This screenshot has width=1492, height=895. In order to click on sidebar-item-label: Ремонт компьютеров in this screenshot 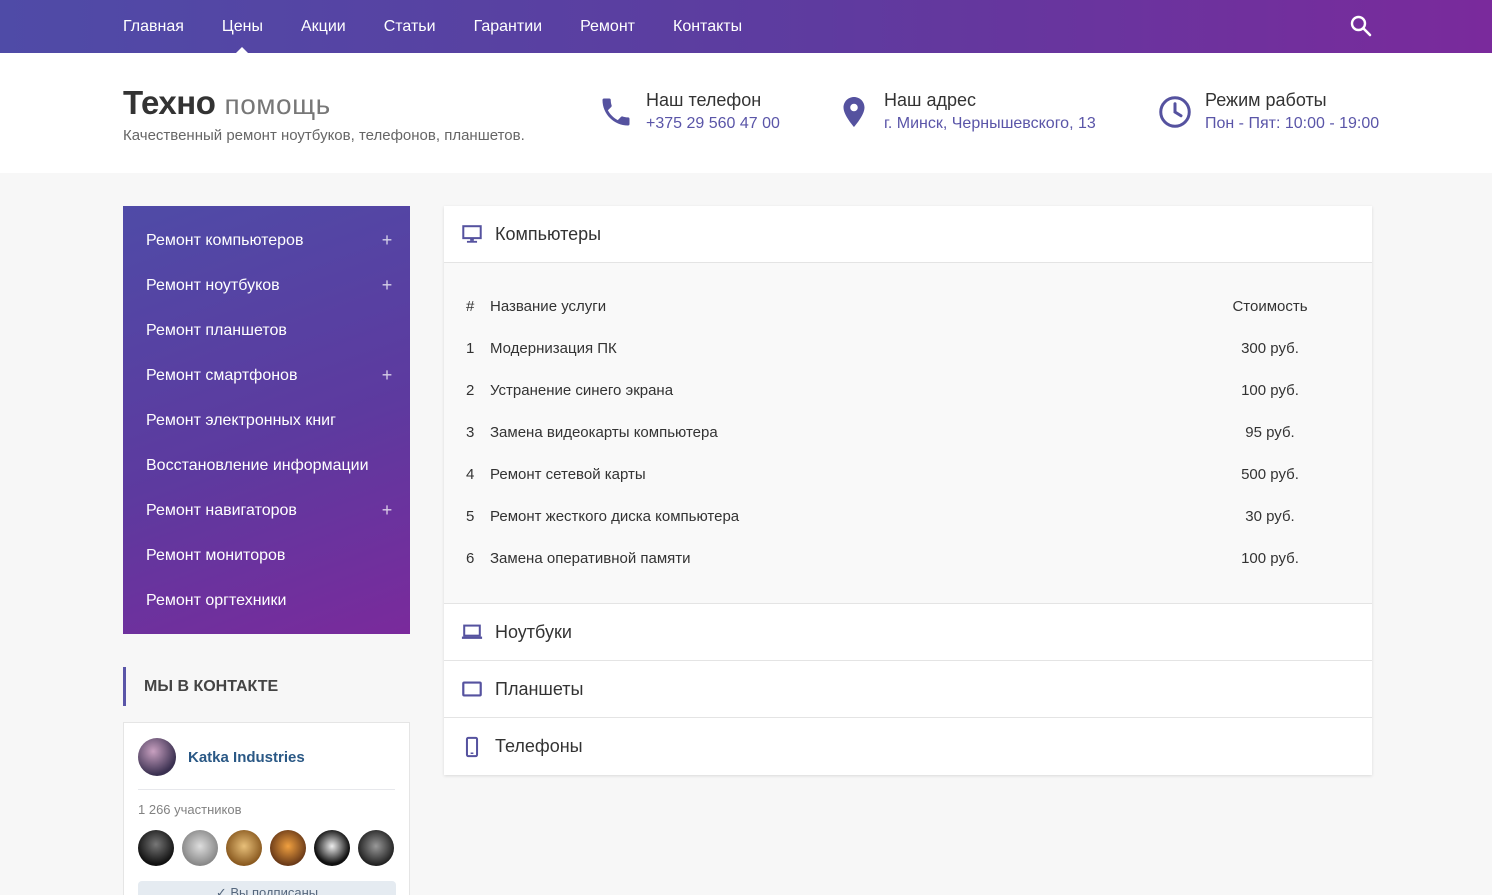, I will do `click(225, 240)`.